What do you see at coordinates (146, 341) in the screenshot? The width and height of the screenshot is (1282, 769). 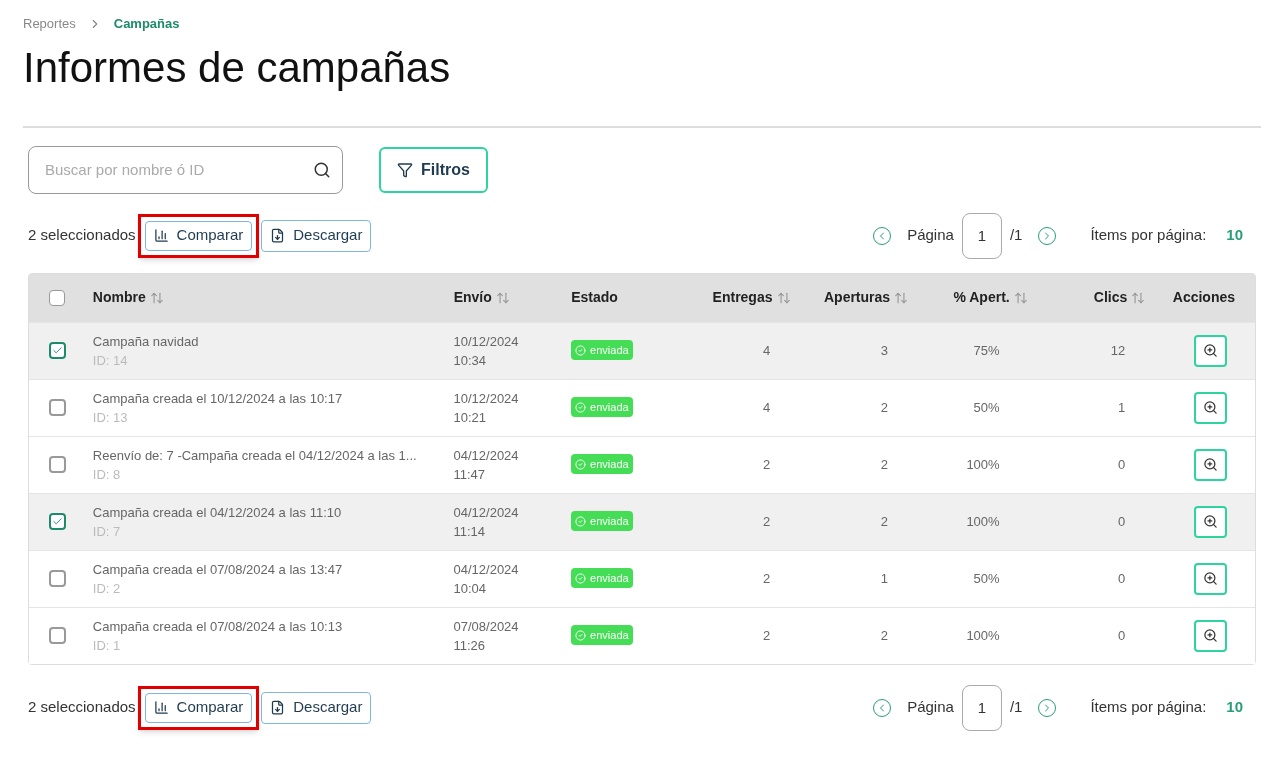 I see `campaign-name: Campaña navidad` at bounding box center [146, 341].